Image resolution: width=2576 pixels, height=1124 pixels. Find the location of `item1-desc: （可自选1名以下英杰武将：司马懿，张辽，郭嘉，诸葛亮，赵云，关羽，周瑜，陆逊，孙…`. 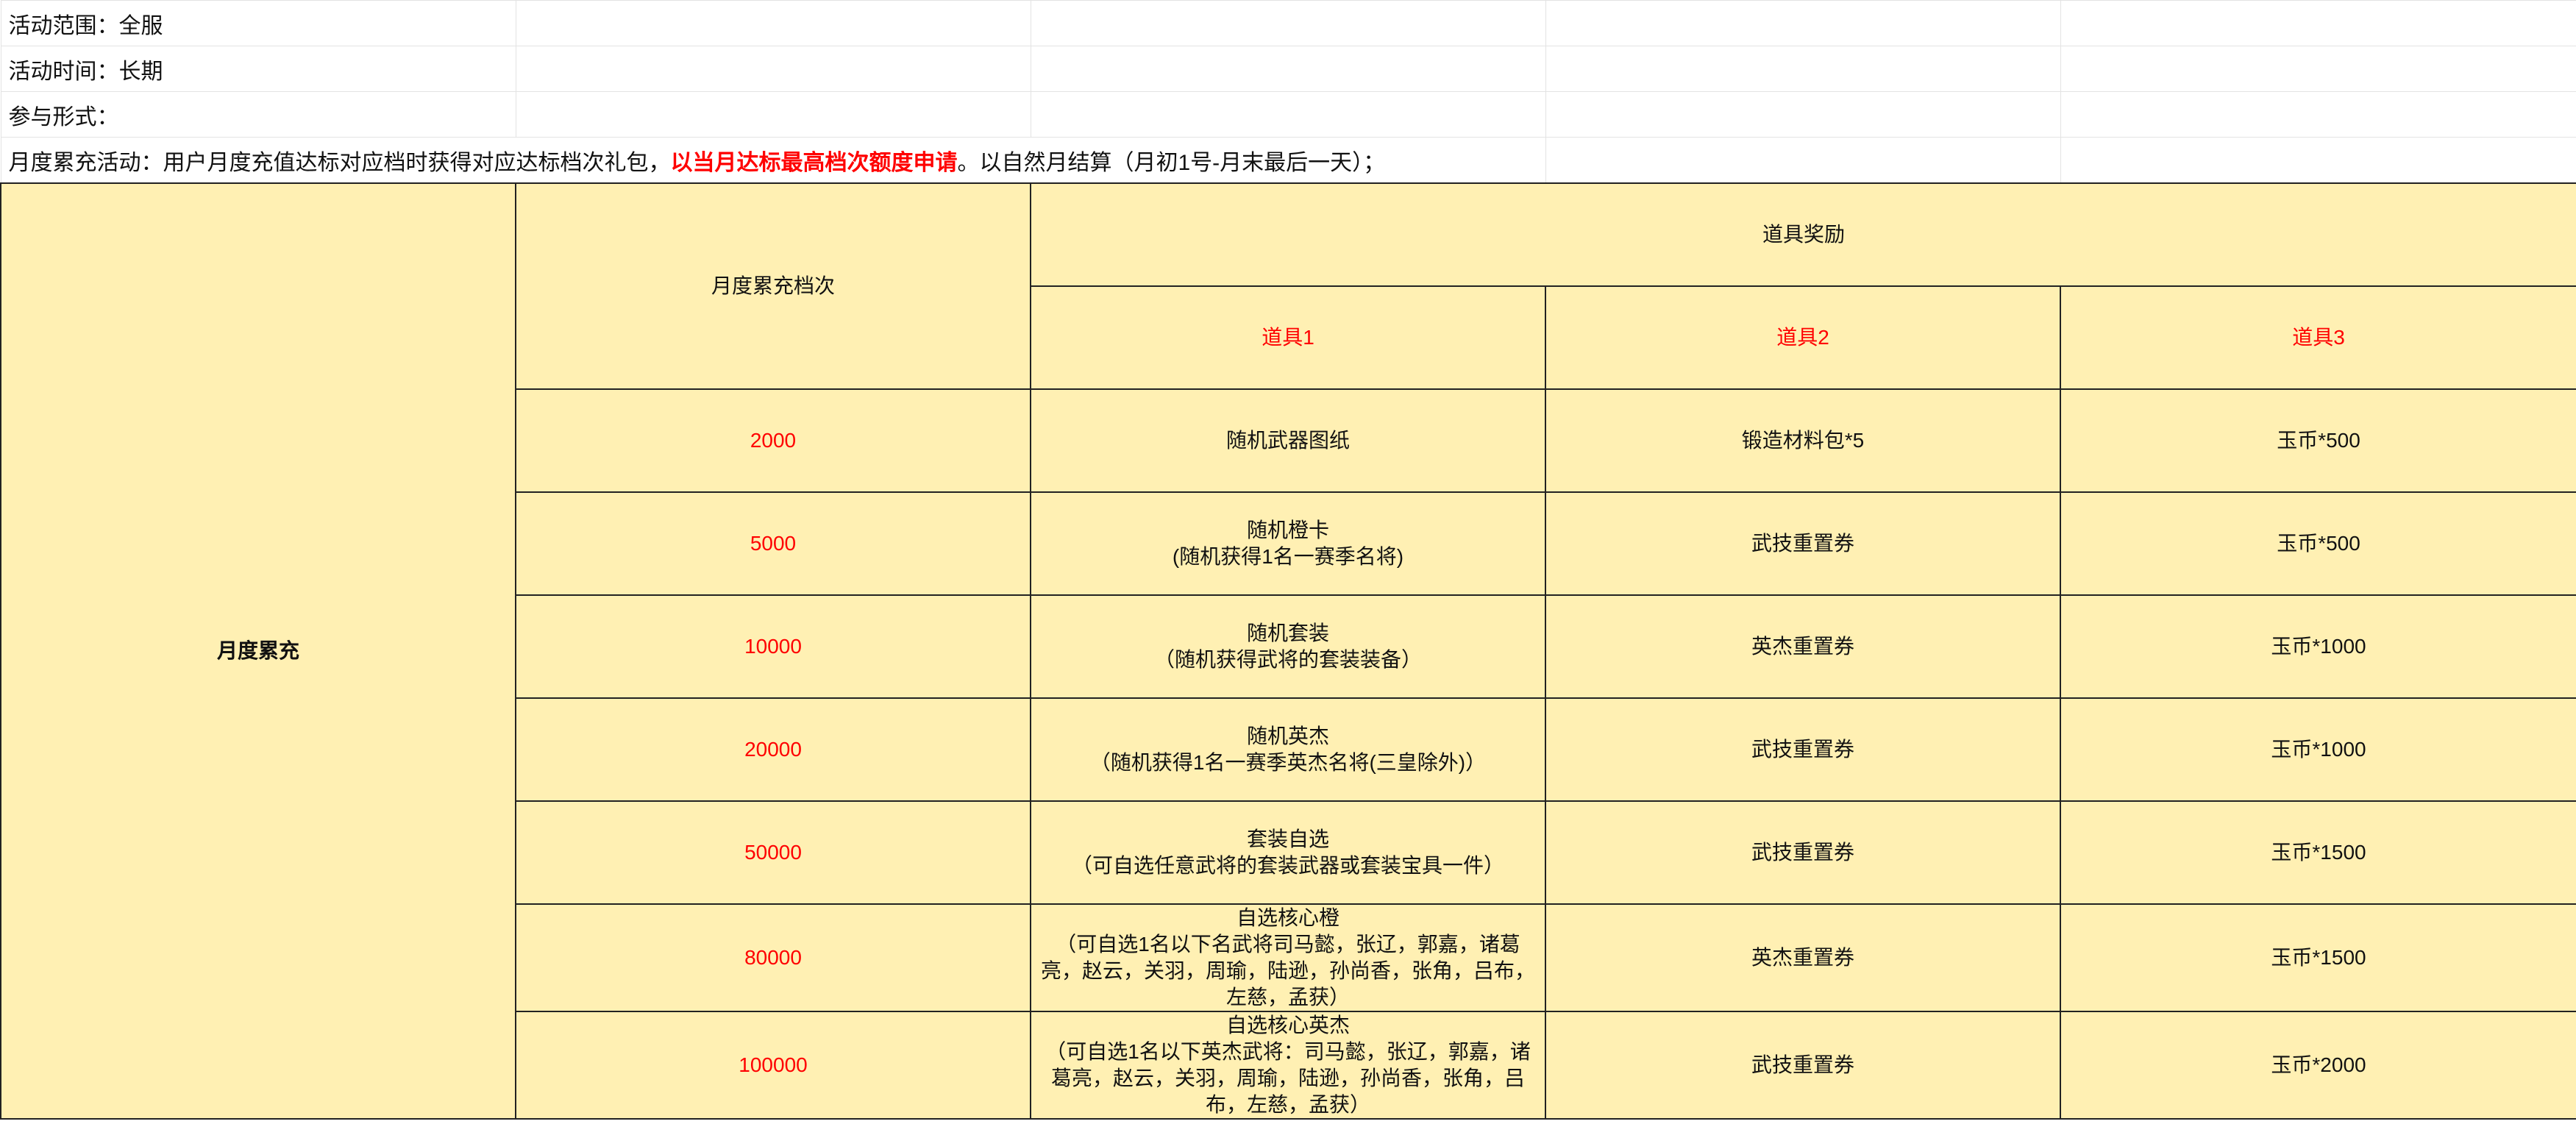

item1-desc: （可自选1名以下英杰武将：司马懿，张辽，郭嘉，诸葛亮，赵云，关羽，周瑜，陆逊，孙… is located at coordinates (1288, 1078).